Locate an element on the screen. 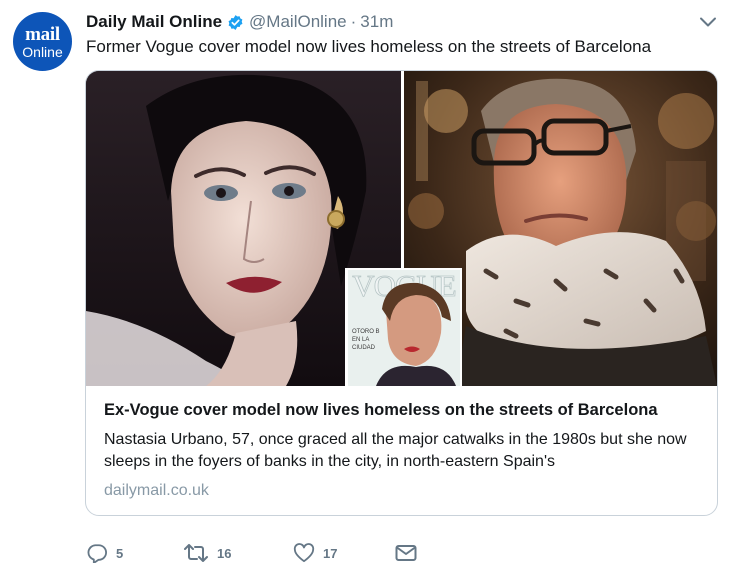 This screenshot has height=574, width=734. card-domain: dailymail.co.uk is located at coordinates (156, 490).